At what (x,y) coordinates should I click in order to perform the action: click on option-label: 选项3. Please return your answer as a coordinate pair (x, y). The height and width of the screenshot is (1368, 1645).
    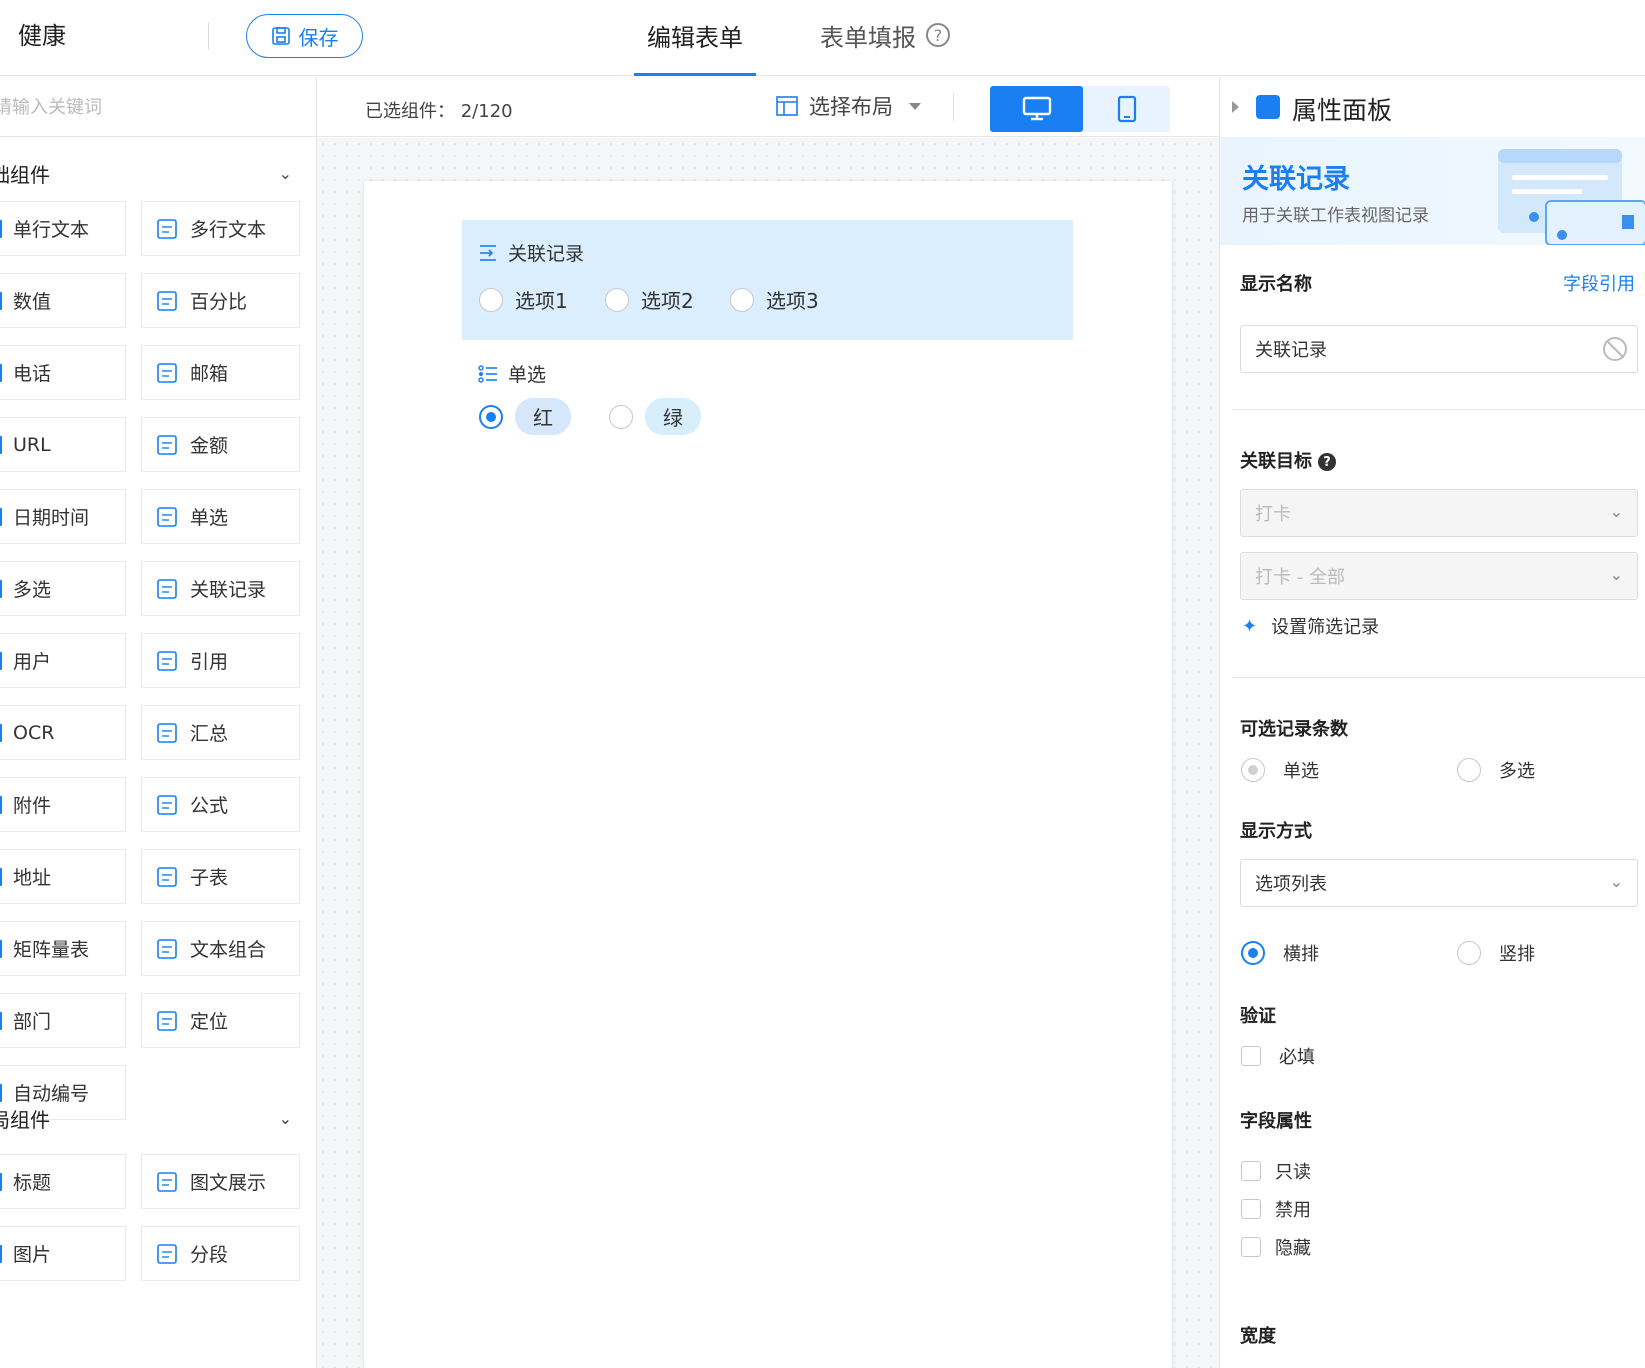
    Looking at the image, I should click on (792, 301).